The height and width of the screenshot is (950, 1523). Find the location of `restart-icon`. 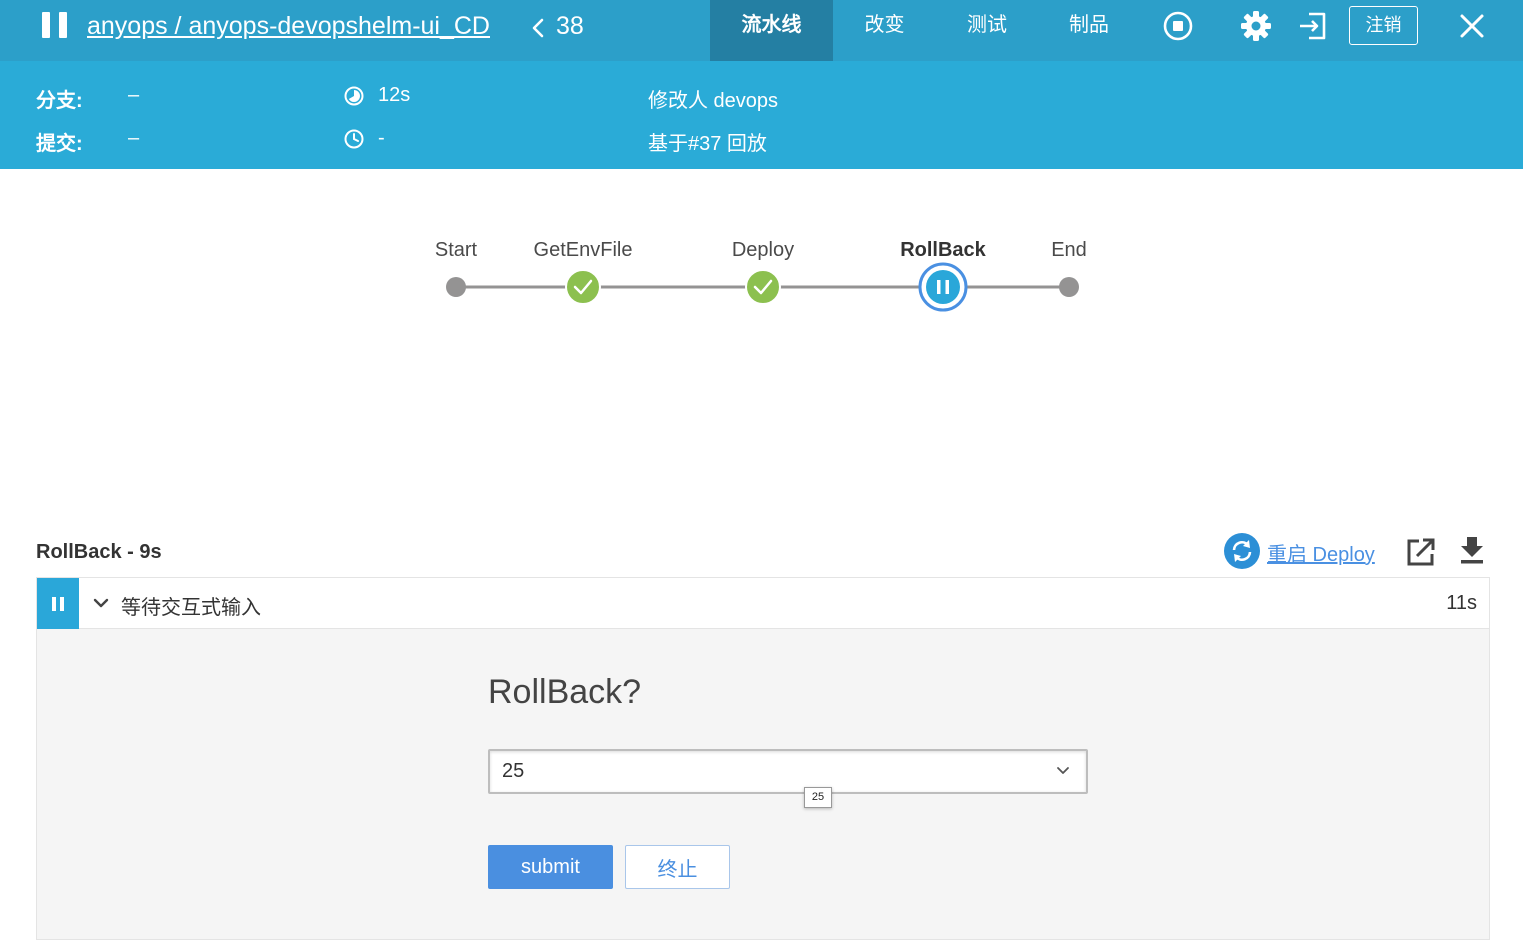

restart-icon is located at coordinates (1242, 551).